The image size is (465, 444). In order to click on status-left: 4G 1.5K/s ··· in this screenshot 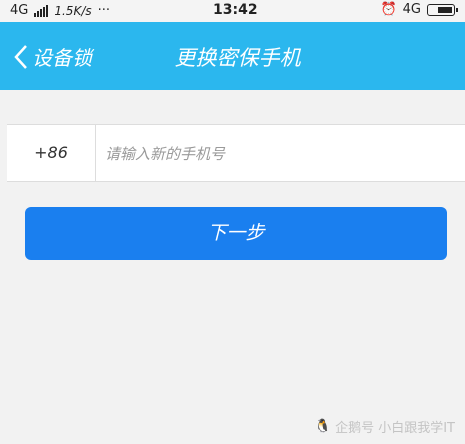, I will do `click(60, 10)`.